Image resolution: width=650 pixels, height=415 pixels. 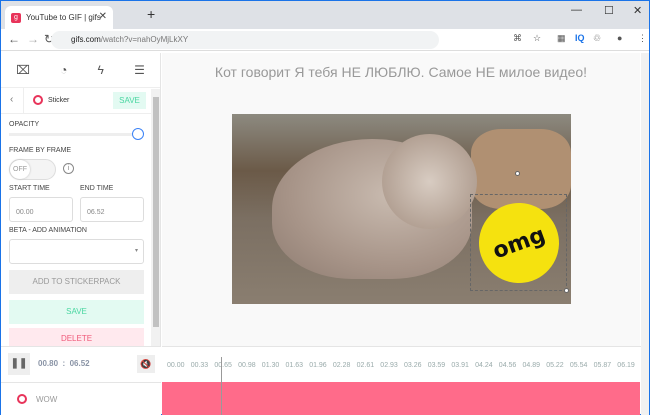 I want to click on toggle-knob: OFF, so click(x=20, y=169).